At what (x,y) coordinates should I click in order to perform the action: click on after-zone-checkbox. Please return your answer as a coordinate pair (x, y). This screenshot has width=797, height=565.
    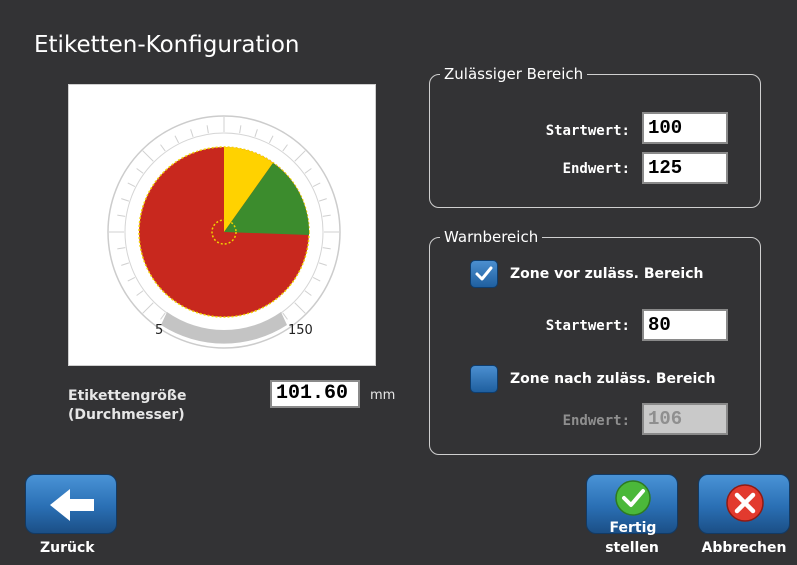
    Looking at the image, I should click on (484, 379).